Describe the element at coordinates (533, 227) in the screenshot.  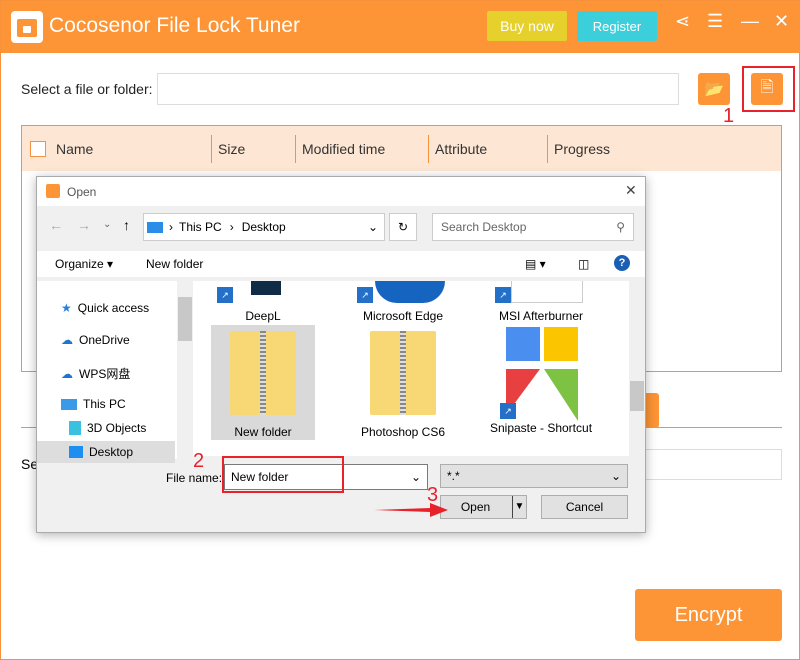
I see `search-input: Search Desktop ⚲` at that location.